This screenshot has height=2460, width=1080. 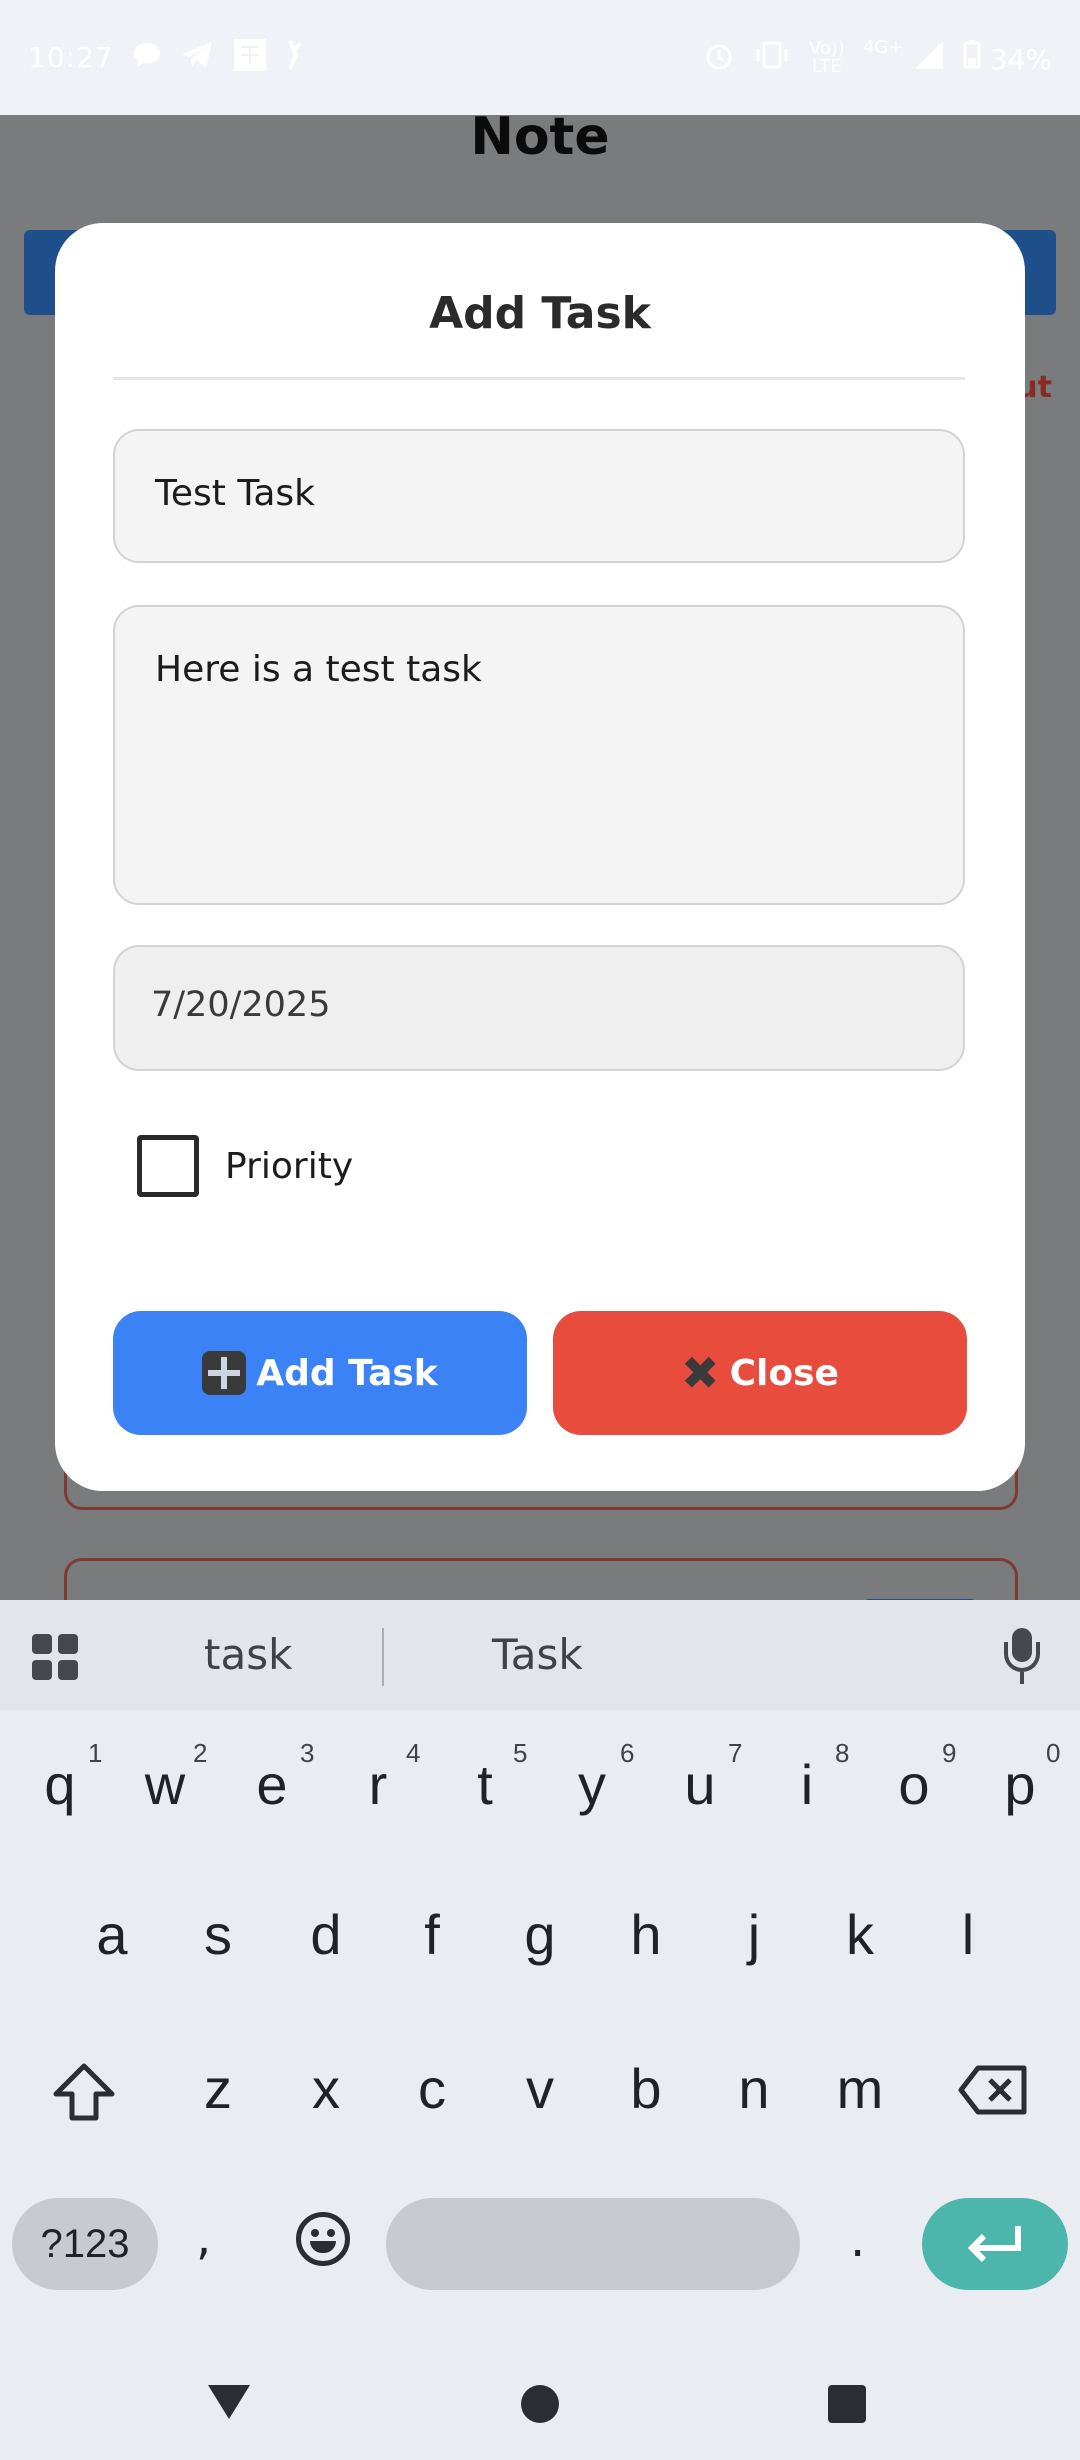 What do you see at coordinates (784, 1373) in the screenshot?
I see `close-button-label: Close` at bounding box center [784, 1373].